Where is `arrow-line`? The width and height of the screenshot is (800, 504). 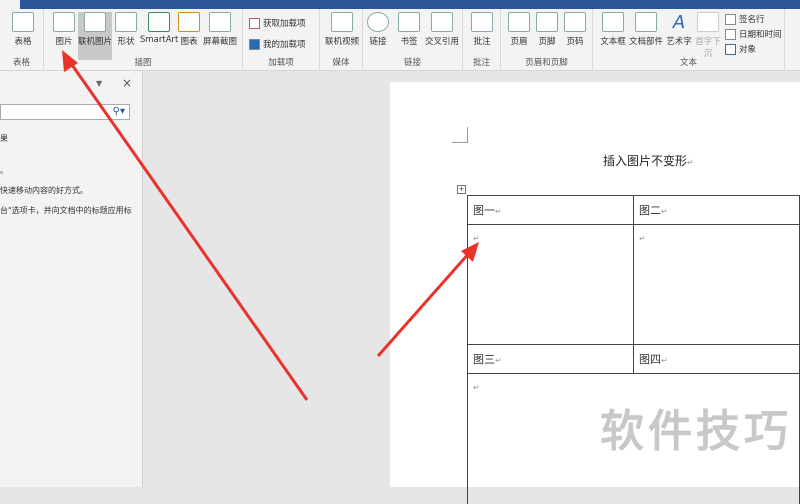 arrow-line is located at coordinates (424, 304).